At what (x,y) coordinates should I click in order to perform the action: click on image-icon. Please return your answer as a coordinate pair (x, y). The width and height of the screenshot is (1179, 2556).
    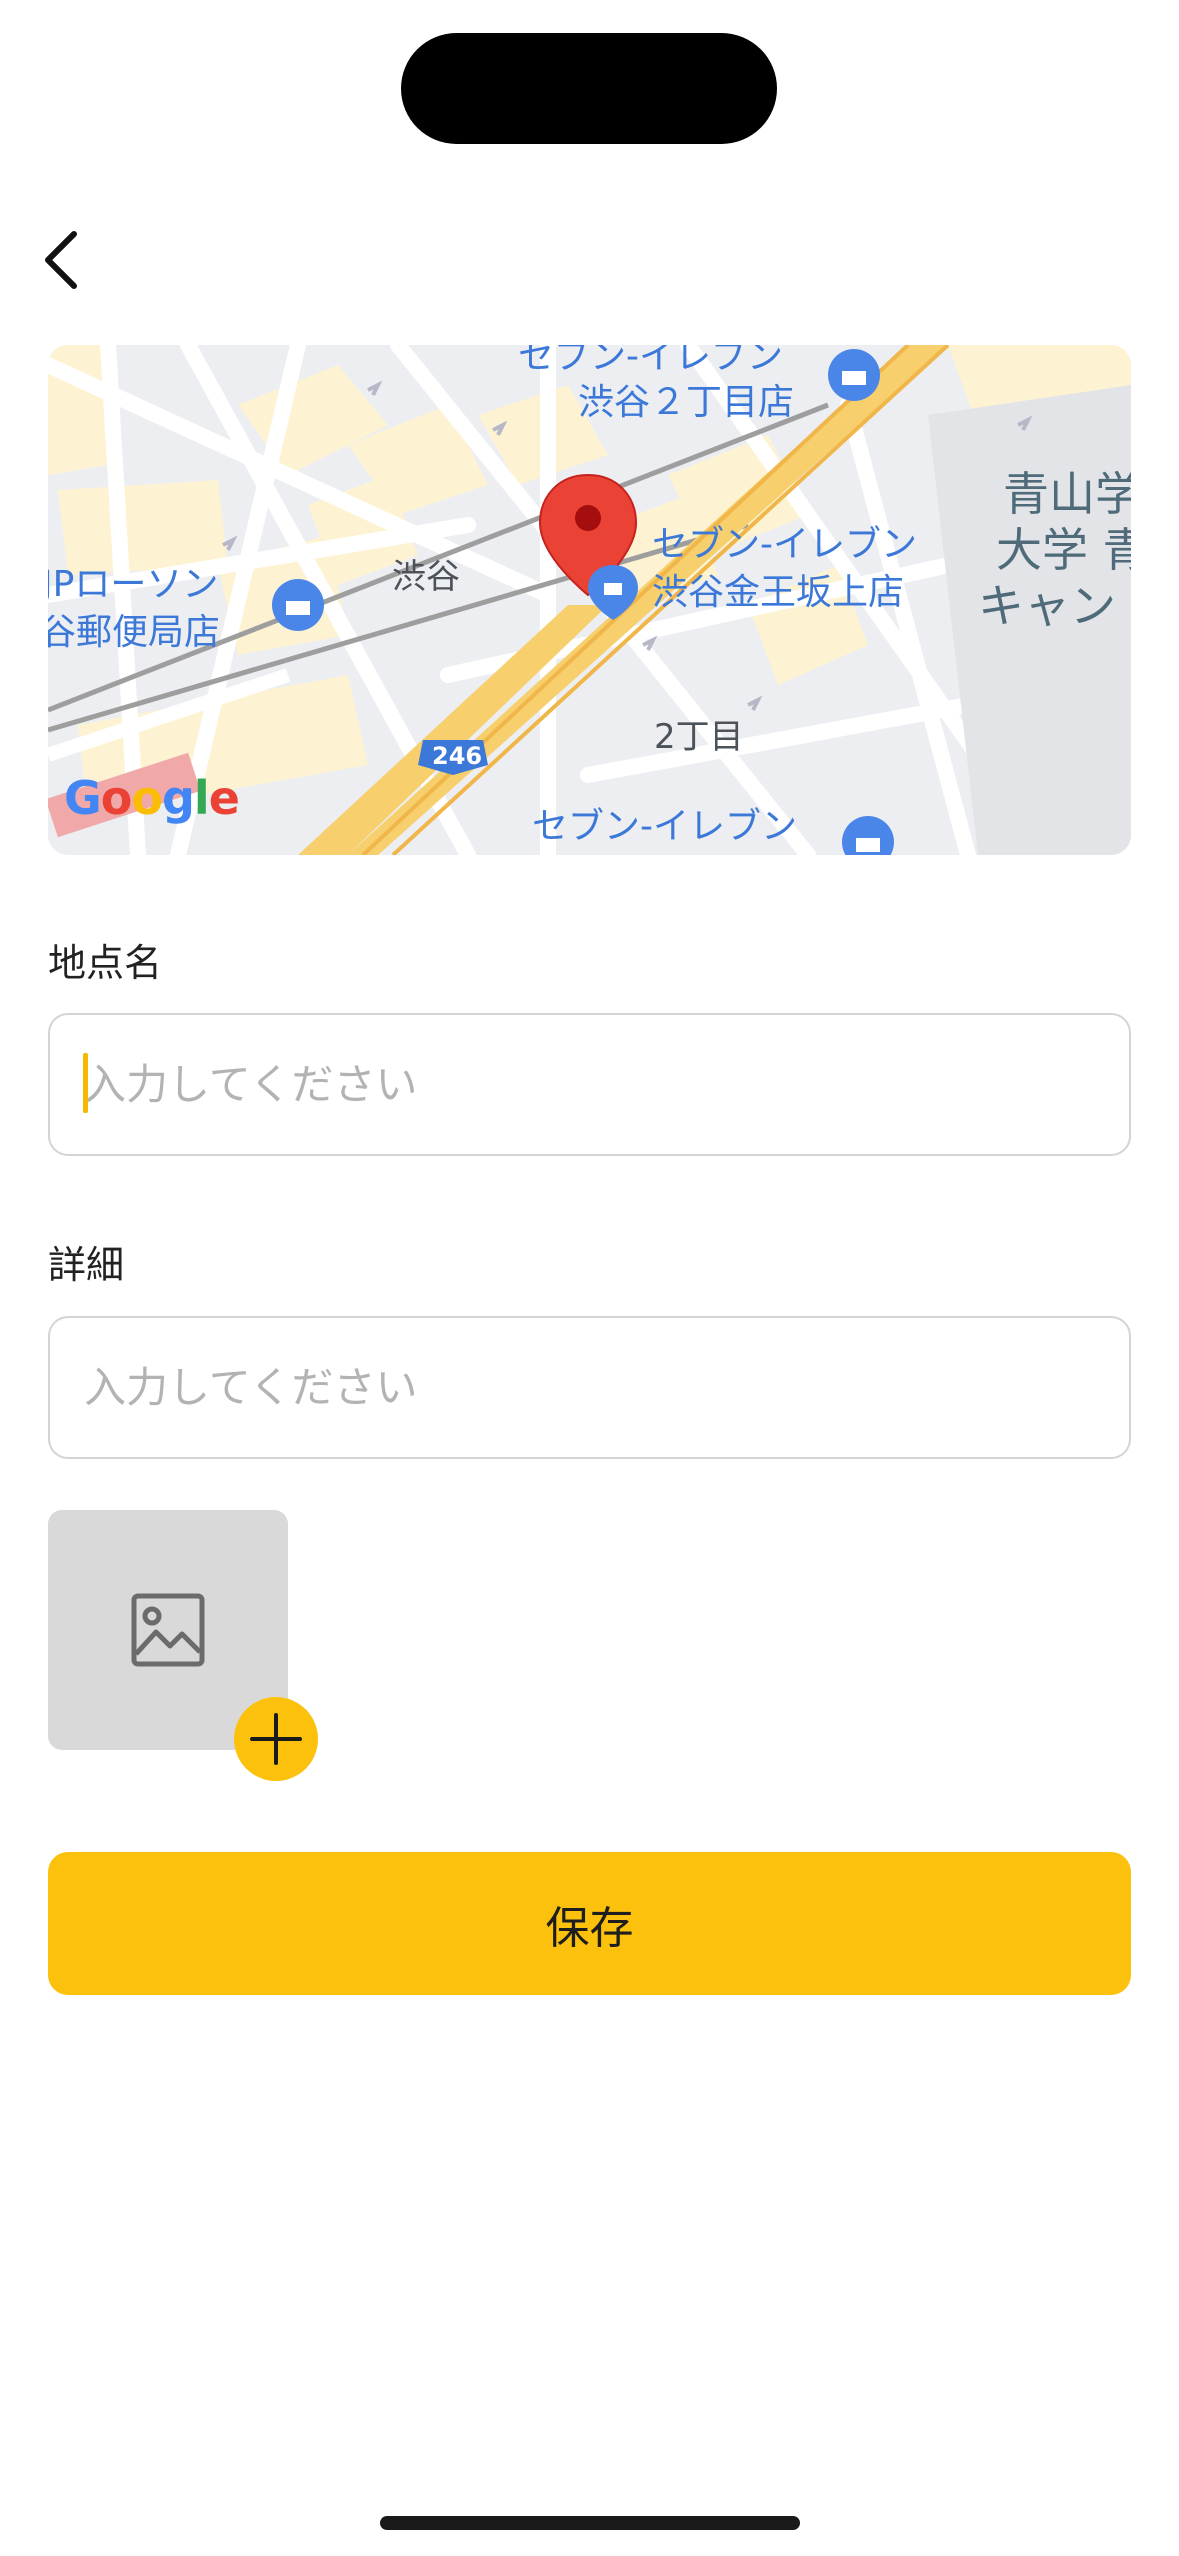
    Looking at the image, I should click on (168, 1630).